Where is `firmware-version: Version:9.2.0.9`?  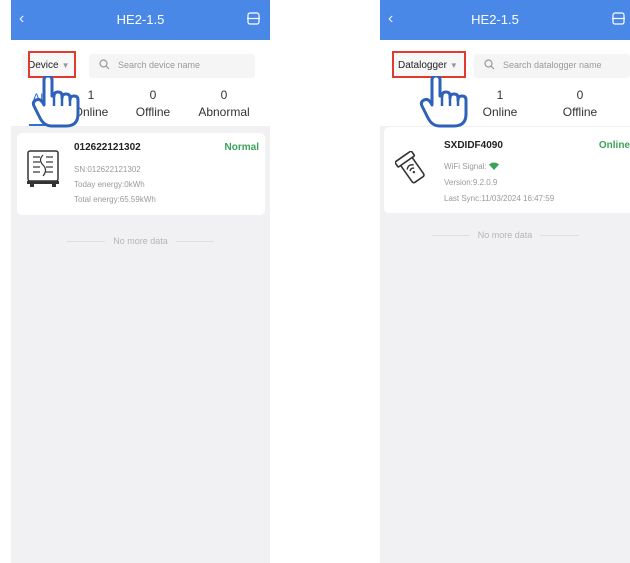
firmware-version: Version:9.2.0.9 is located at coordinates (471, 182).